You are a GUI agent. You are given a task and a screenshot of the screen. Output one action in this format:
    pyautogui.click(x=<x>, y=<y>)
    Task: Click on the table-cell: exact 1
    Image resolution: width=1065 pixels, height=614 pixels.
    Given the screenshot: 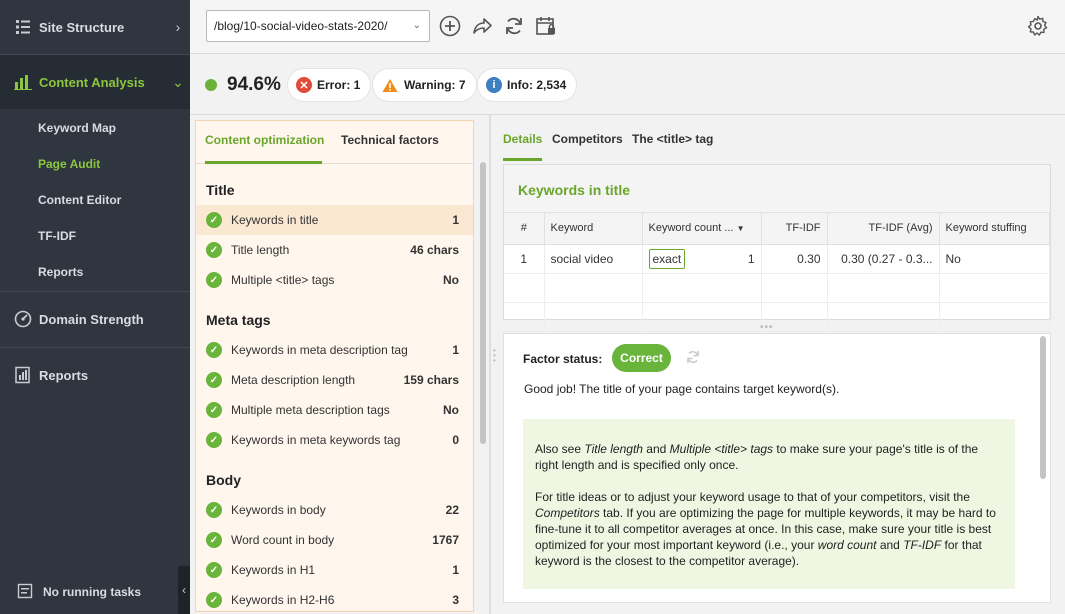 What is the action you would take?
    pyautogui.click(x=702, y=259)
    